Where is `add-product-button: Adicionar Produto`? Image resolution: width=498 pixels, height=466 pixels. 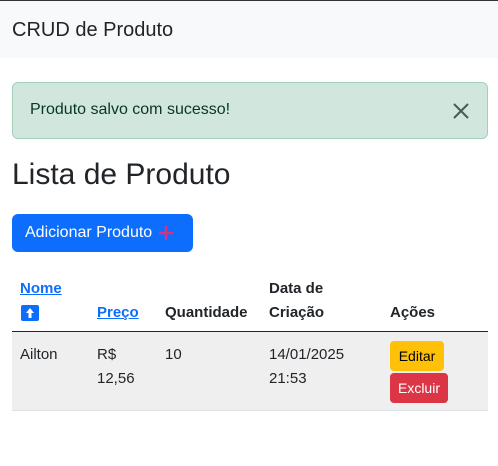 add-product-button: Adicionar Produto is located at coordinates (102, 233).